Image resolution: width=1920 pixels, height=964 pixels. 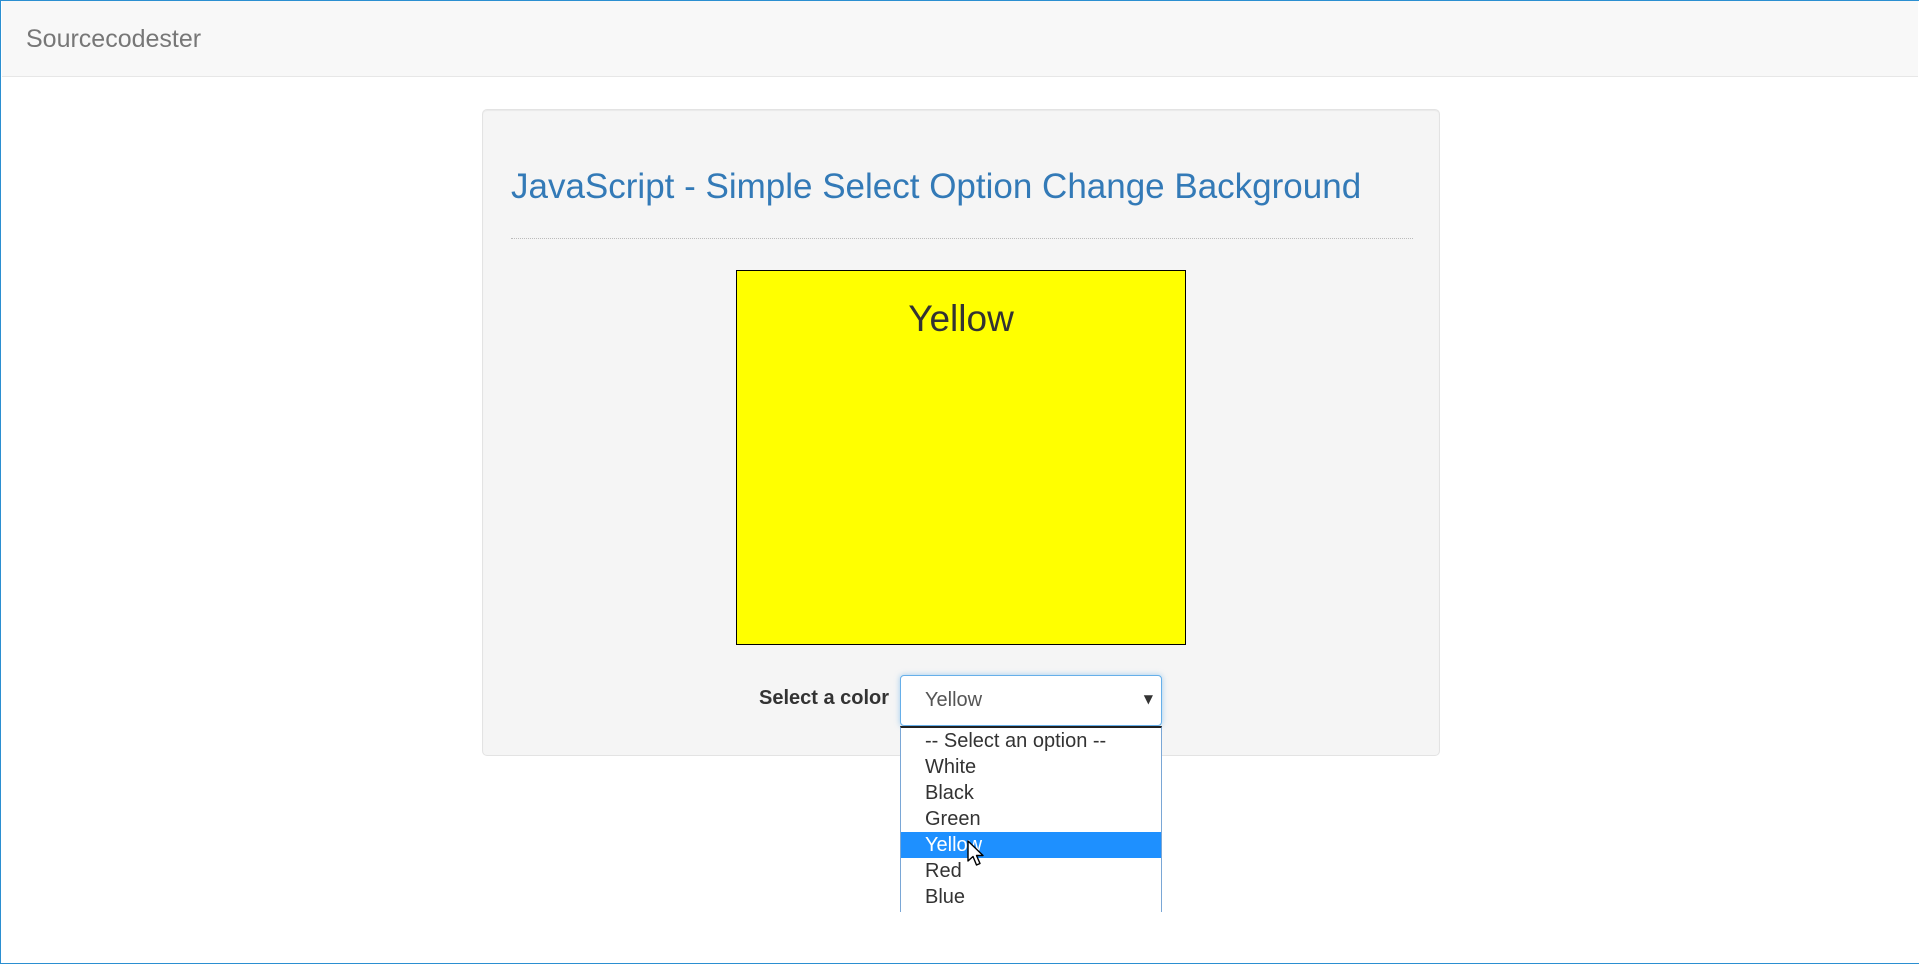 What do you see at coordinates (962, 238) in the screenshot?
I see `title-divider` at bounding box center [962, 238].